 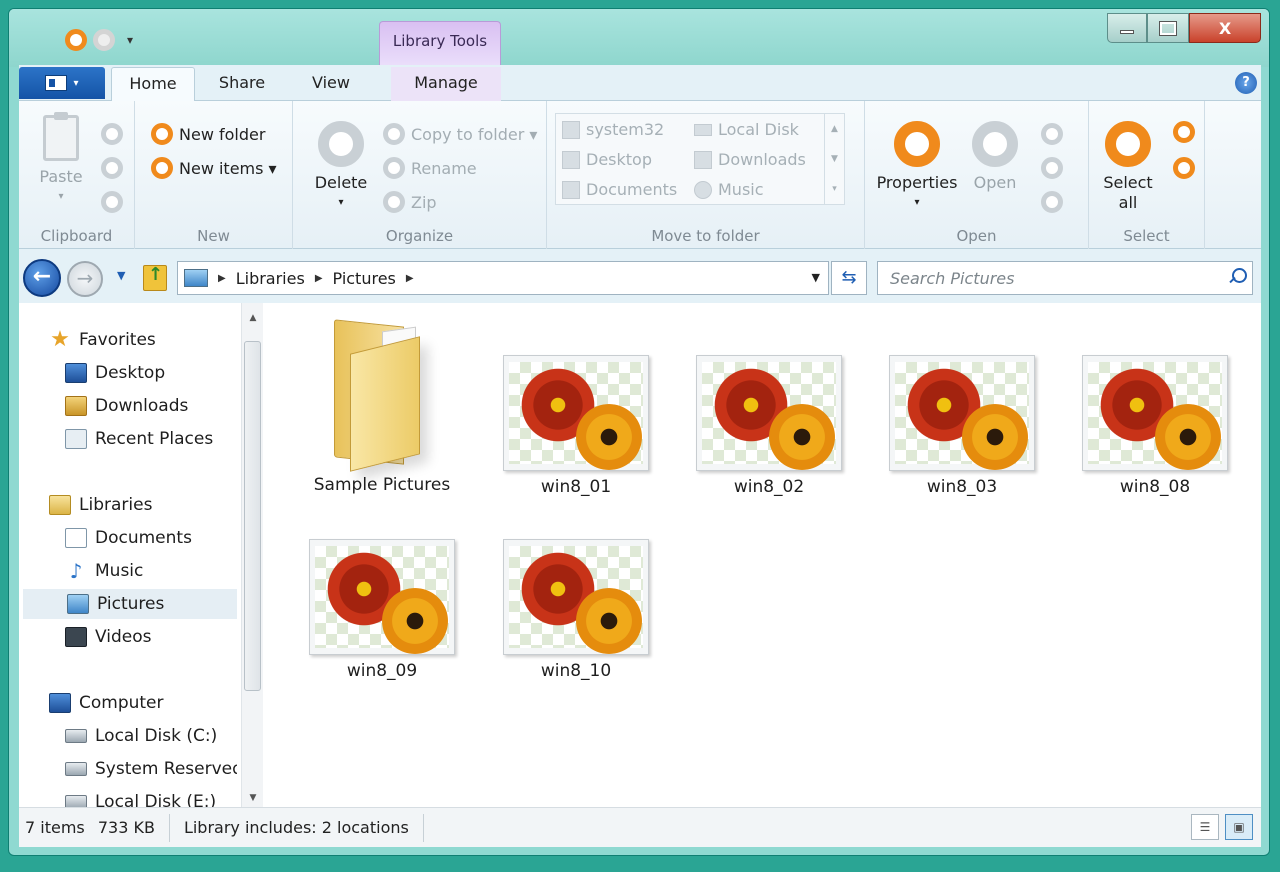 What do you see at coordinates (1052, 168) in the screenshot?
I see `edit-small-icon` at bounding box center [1052, 168].